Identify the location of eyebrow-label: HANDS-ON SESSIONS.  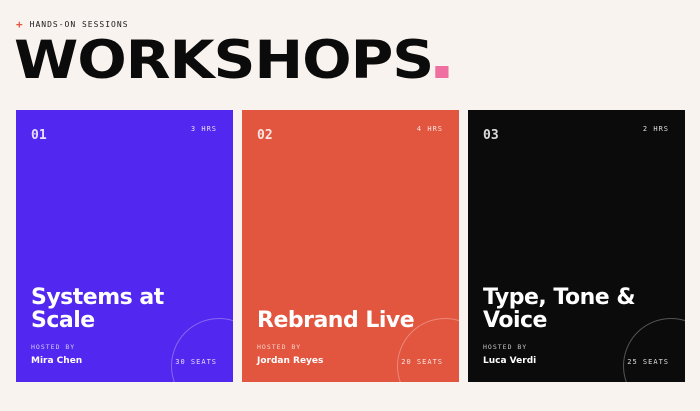
(79, 24).